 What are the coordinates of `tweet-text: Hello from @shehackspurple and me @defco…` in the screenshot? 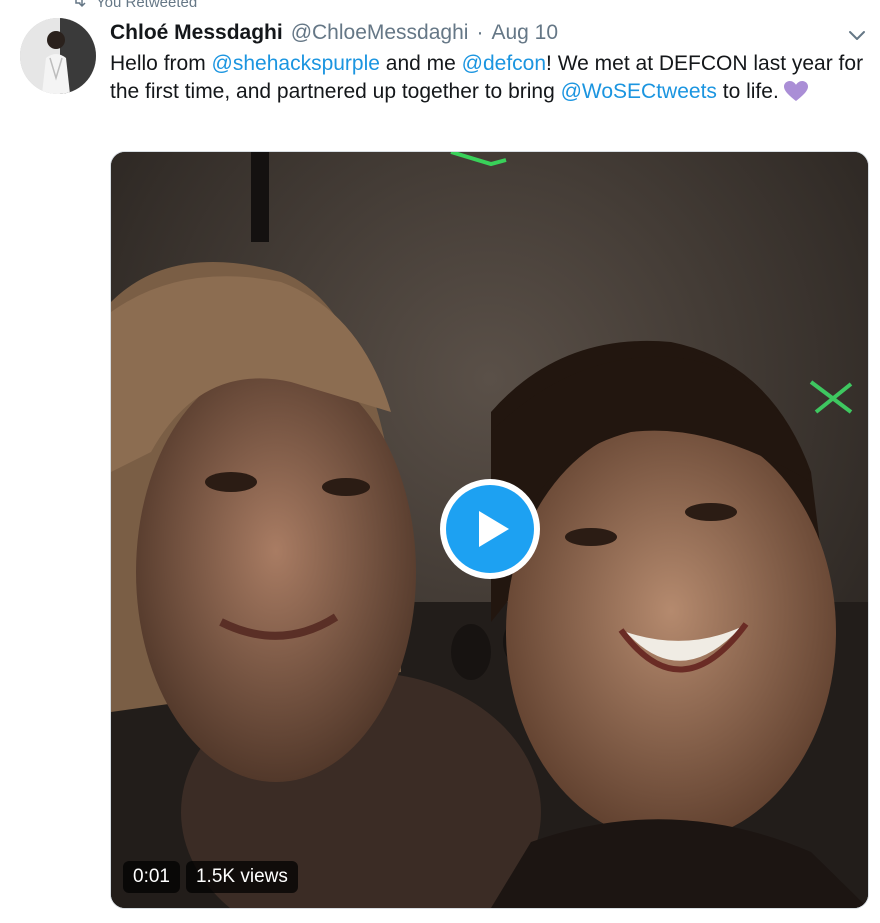 It's located at (490, 78).